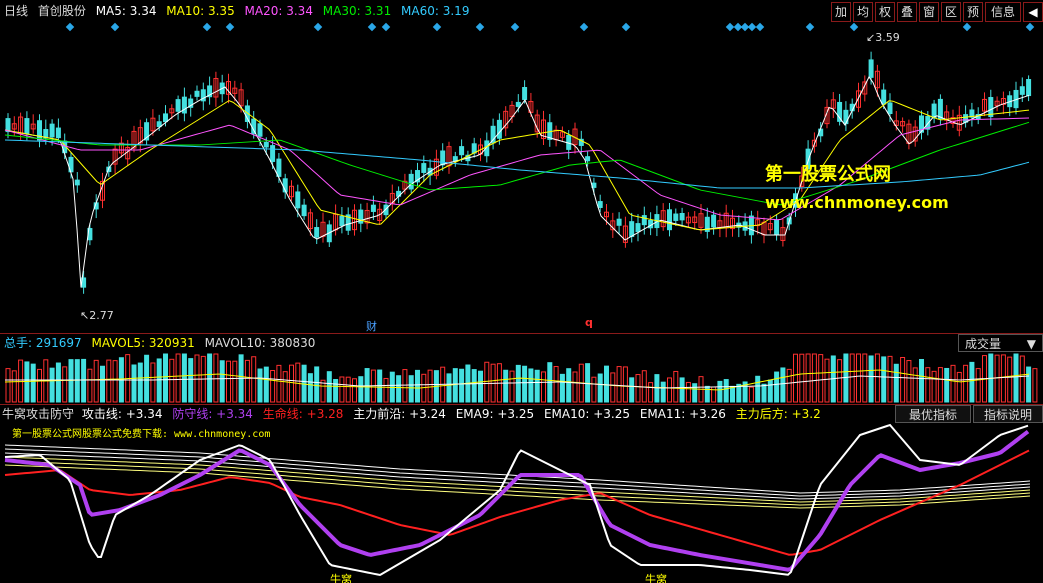  What do you see at coordinates (828, 174) in the screenshot?
I see `watermark-title: 第一股票公式网` at bounding box center [828, 174].